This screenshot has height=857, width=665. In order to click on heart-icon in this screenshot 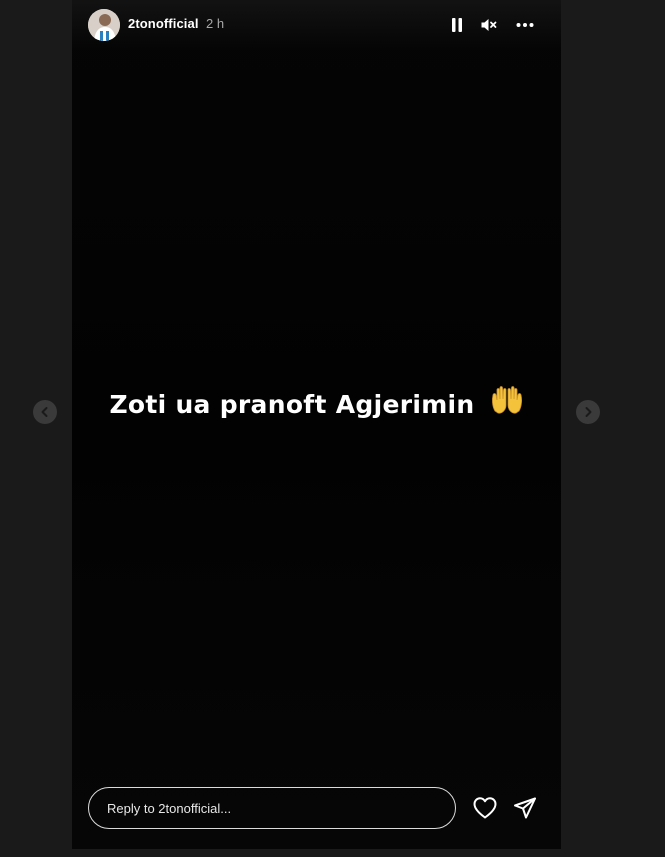, I will do `click(485, 808)`.